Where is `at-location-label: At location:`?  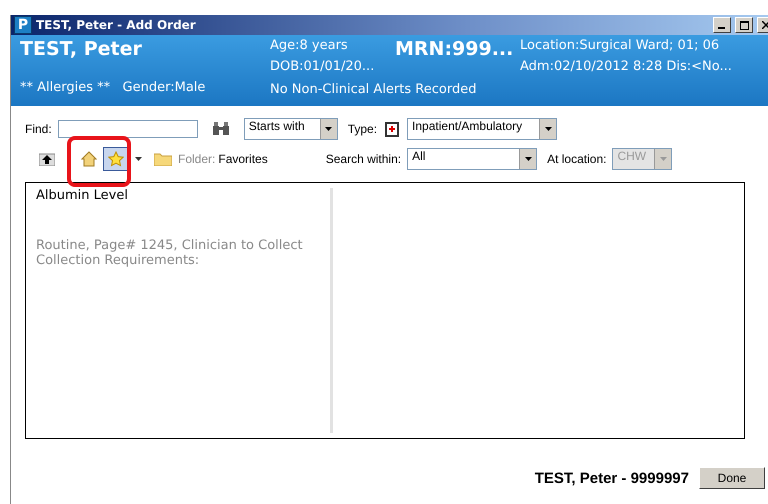 at-location-label: At location: is located at coordinates (576, 159).